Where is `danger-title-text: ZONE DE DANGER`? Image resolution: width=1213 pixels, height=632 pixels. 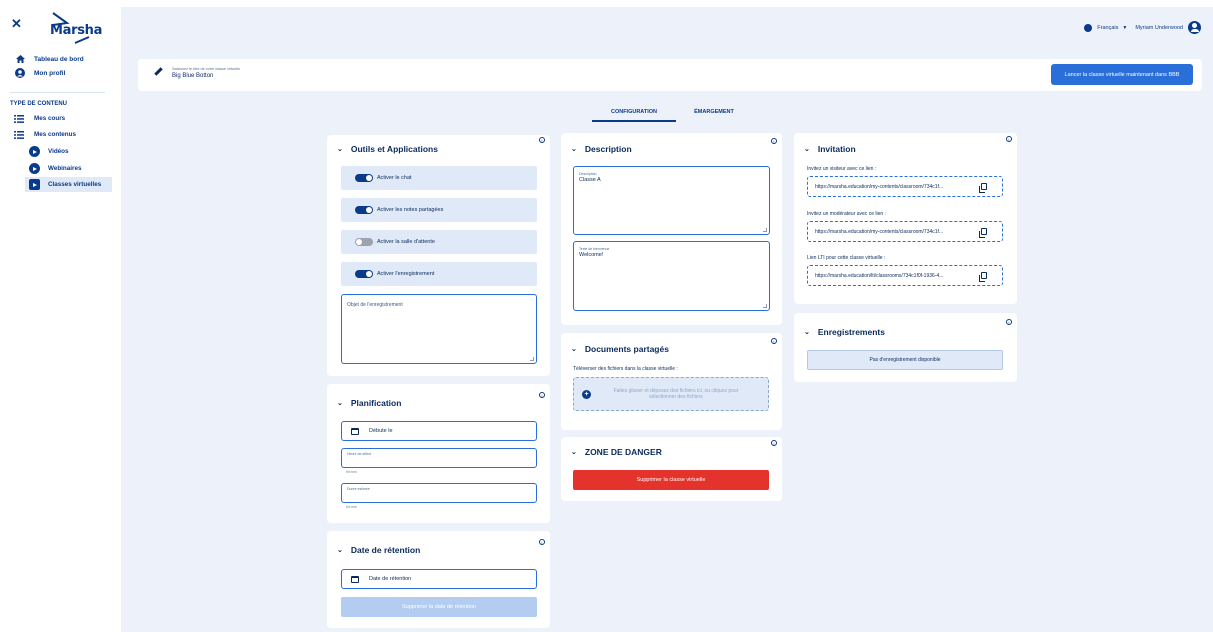 danger-title-text: ZONE DE DANGER is located at coordinates (623, 452).